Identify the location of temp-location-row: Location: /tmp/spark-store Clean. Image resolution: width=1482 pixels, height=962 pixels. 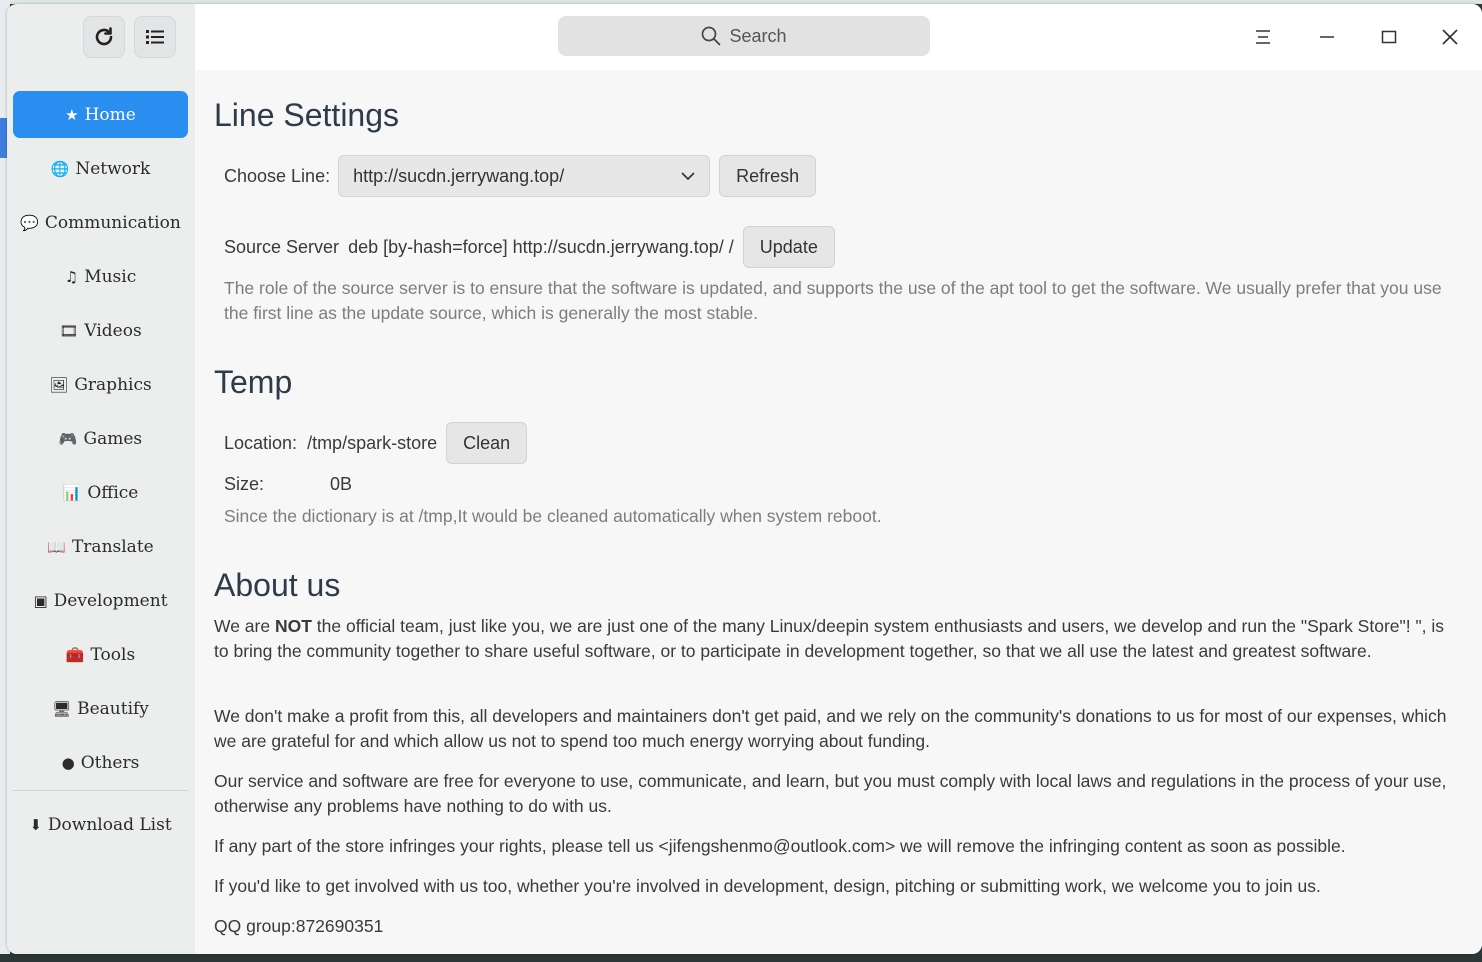
(376, 443).